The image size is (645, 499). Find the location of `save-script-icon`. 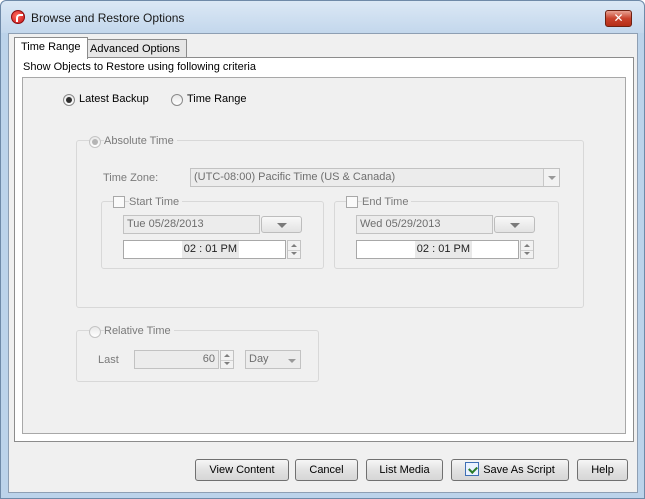

save-script-icon is located at coordinates (472, 469).